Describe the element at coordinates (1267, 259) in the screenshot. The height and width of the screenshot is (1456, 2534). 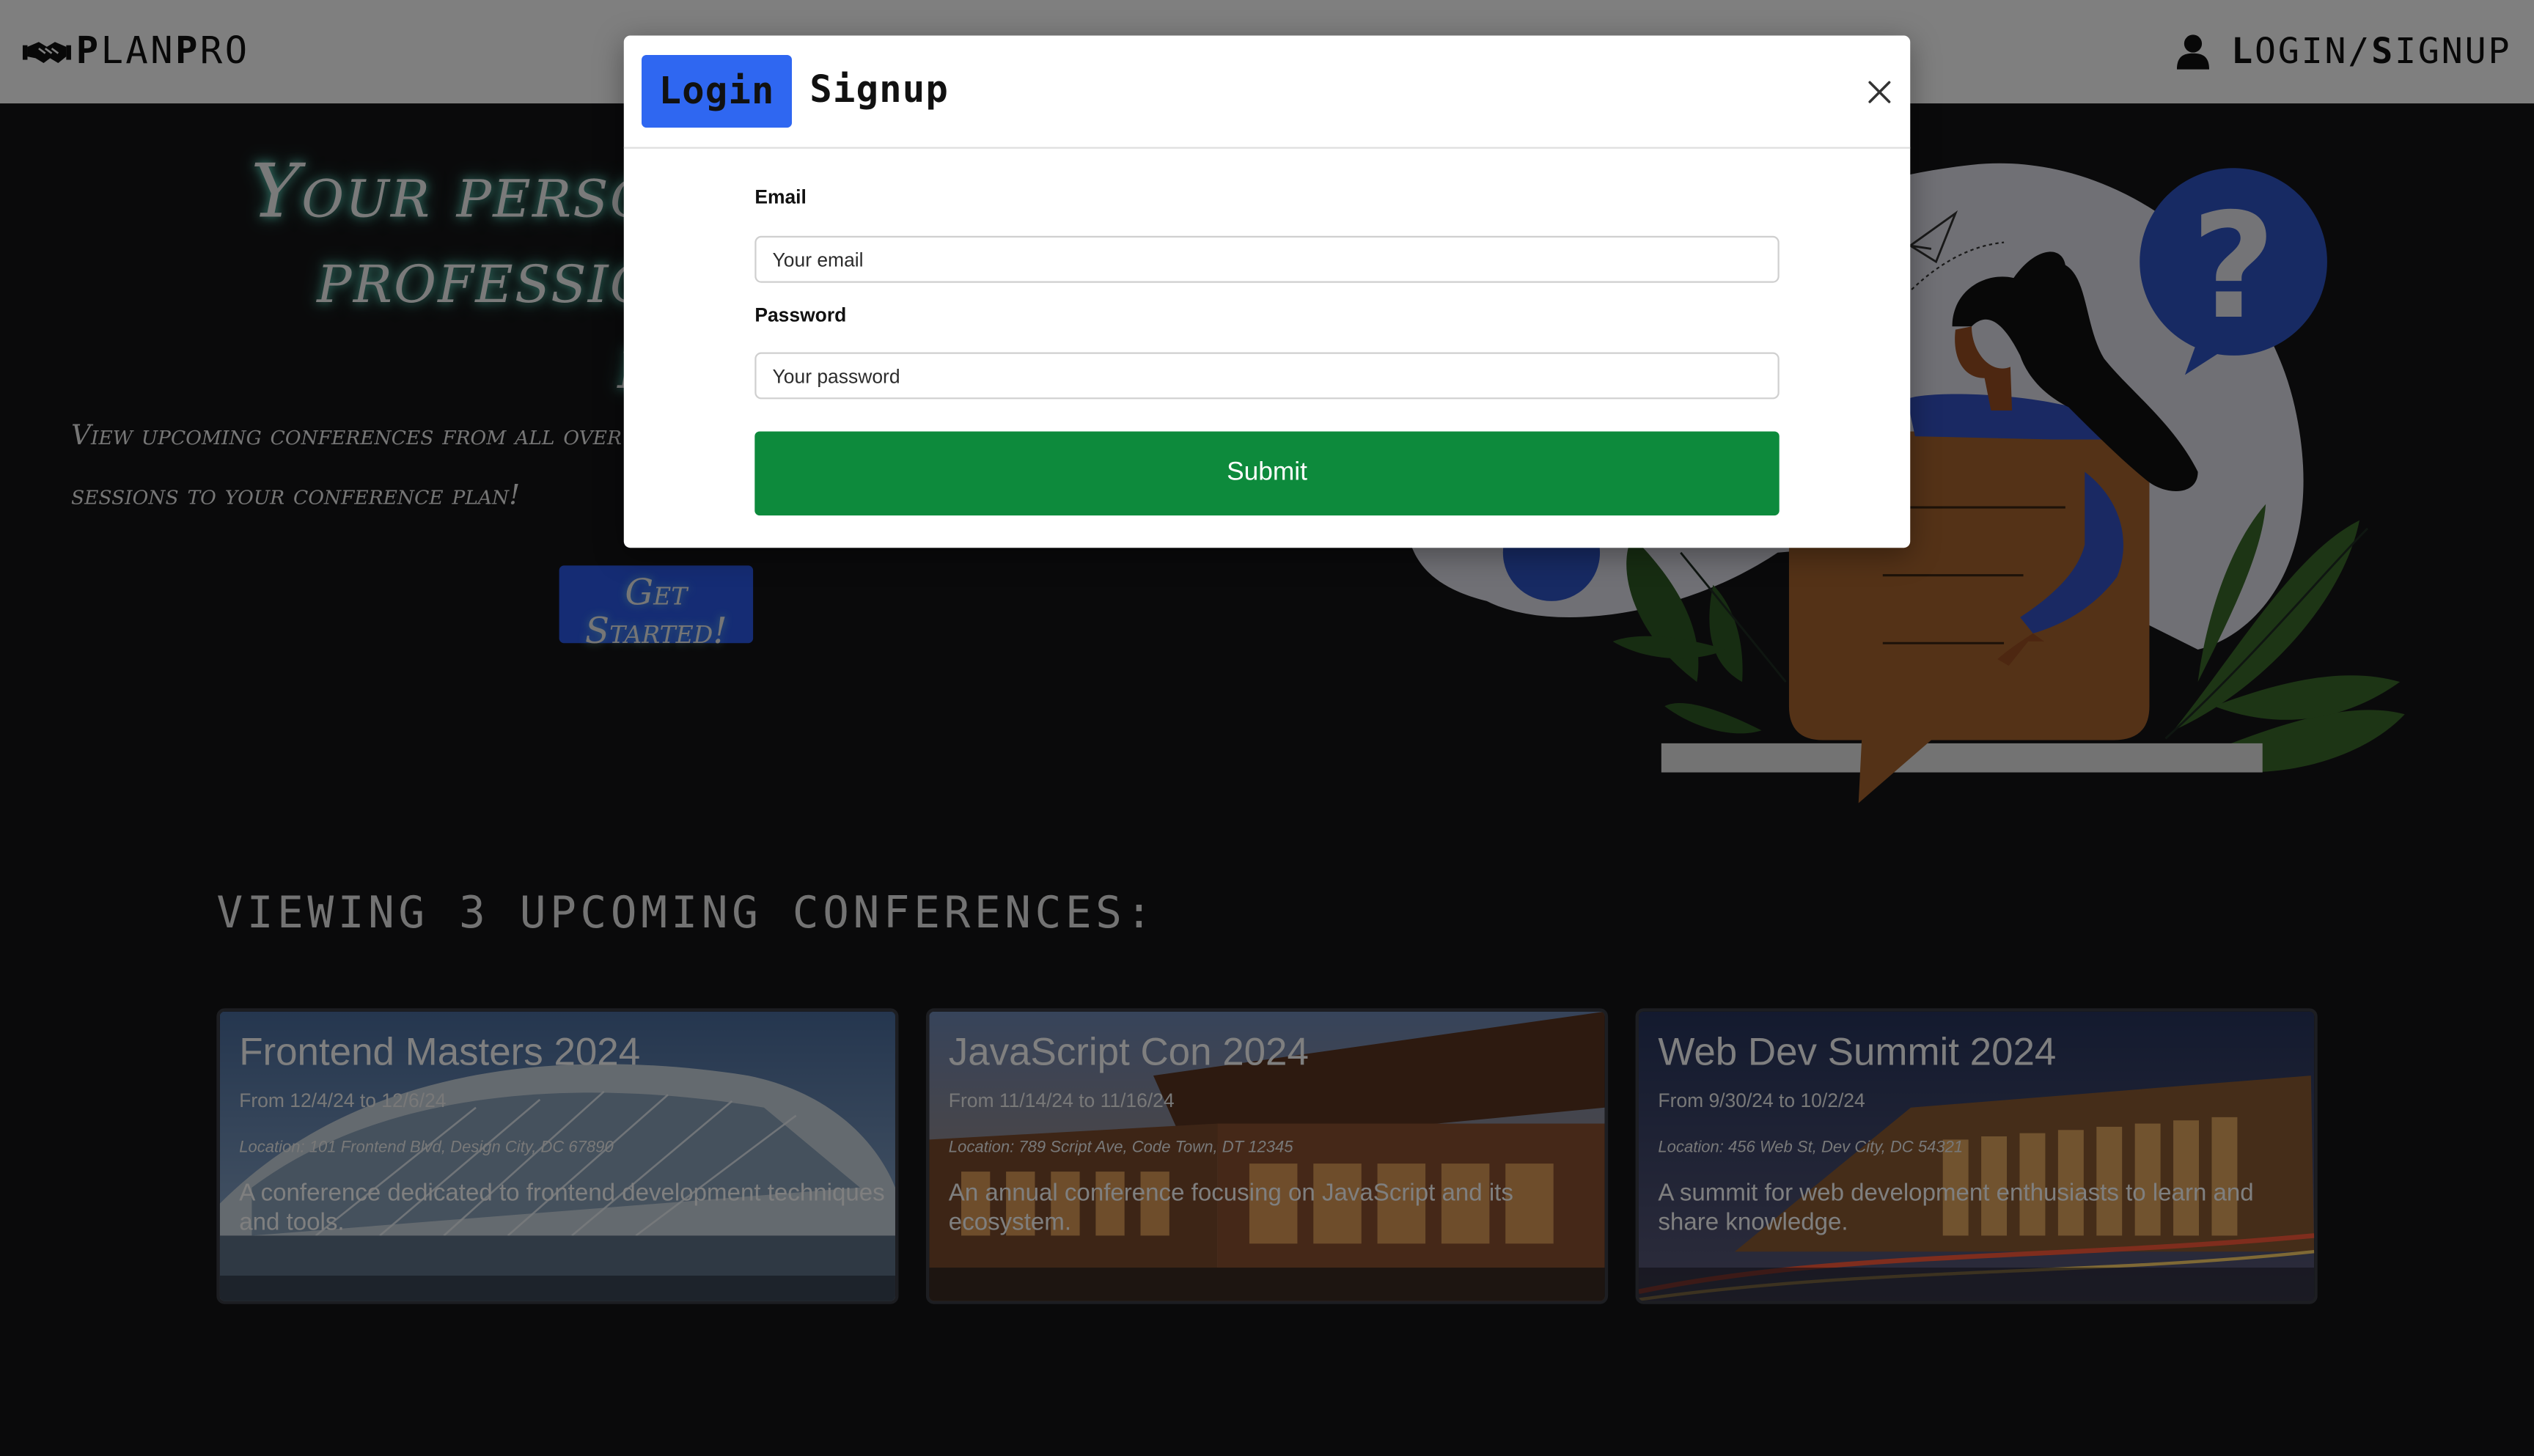
I see `email-field` at that location.